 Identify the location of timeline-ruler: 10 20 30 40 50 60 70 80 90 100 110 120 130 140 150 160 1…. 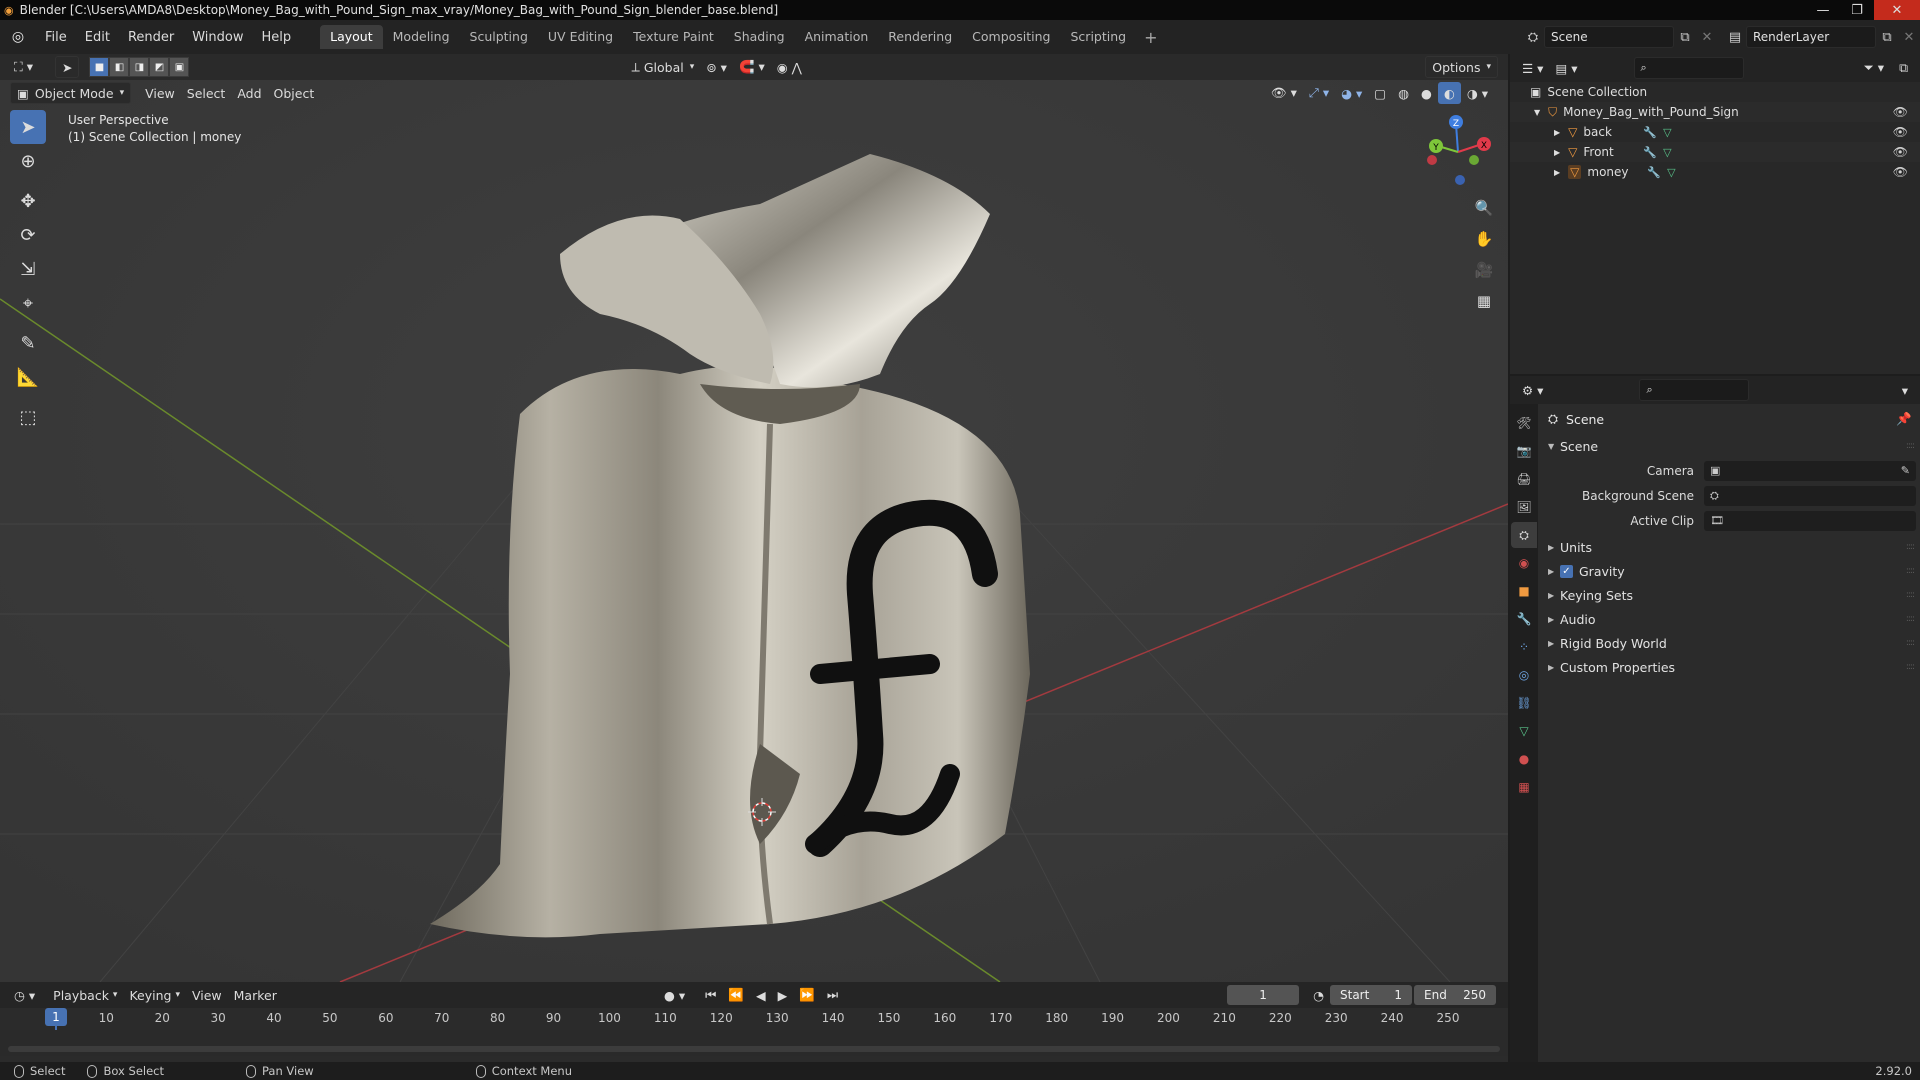
(754, 1031).